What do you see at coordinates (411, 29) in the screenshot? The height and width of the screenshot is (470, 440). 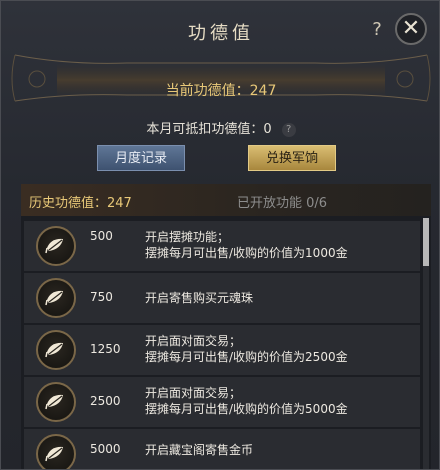 I see `close-button: ✕` at bounding box center [411, 29].